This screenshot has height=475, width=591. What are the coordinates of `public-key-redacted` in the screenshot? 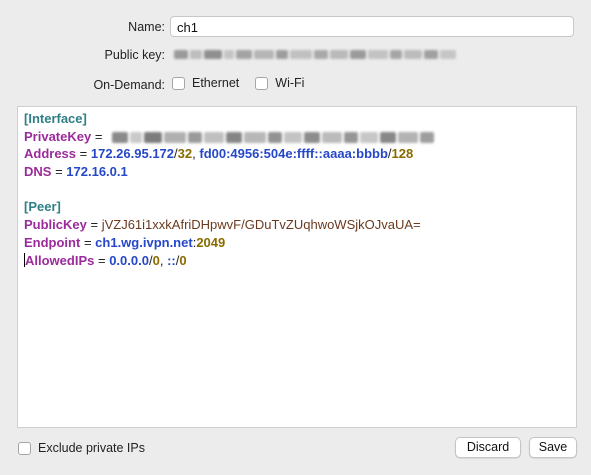 It's located at (329, 54).